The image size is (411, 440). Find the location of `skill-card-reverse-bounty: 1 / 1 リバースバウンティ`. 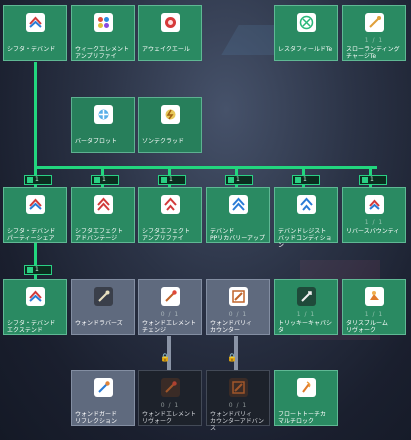

skill-card-reverse-bounty: 1 / 1 リバースバウンティ is located at coordinates (374, 215).